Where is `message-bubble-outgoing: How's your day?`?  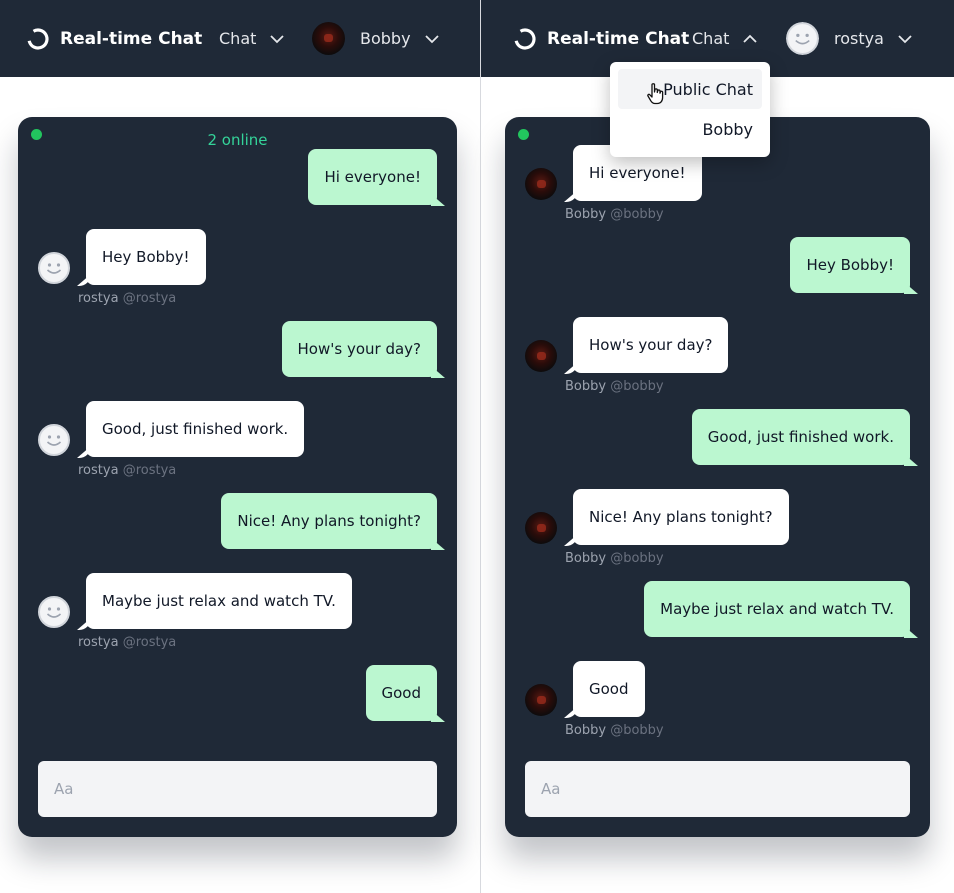
message-bubble-outgoing: How's your day? is located at coordinates (359, 349).